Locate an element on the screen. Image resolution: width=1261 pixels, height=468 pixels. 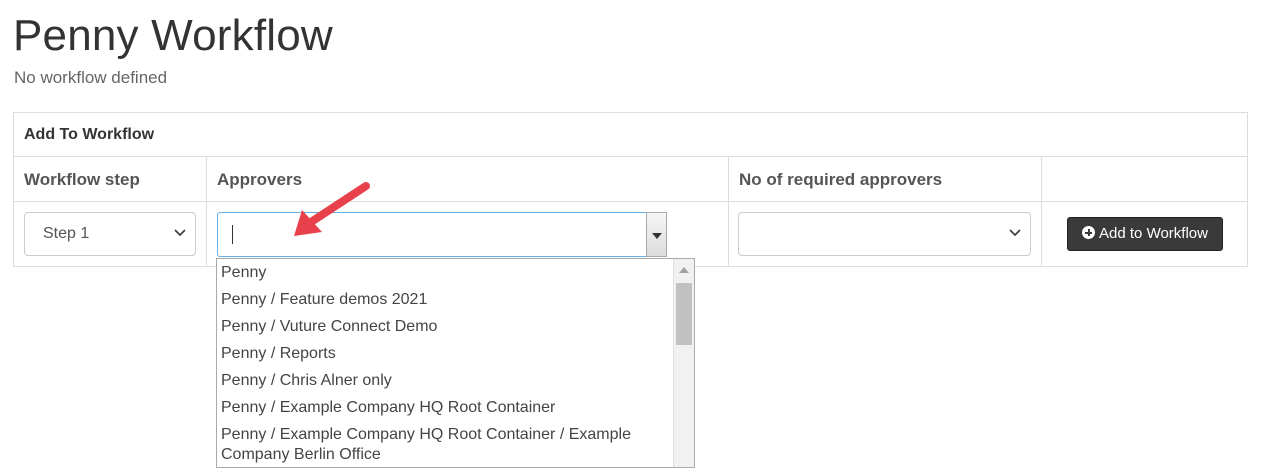
plus-circle-icon is located at coordinates (1089, 232).